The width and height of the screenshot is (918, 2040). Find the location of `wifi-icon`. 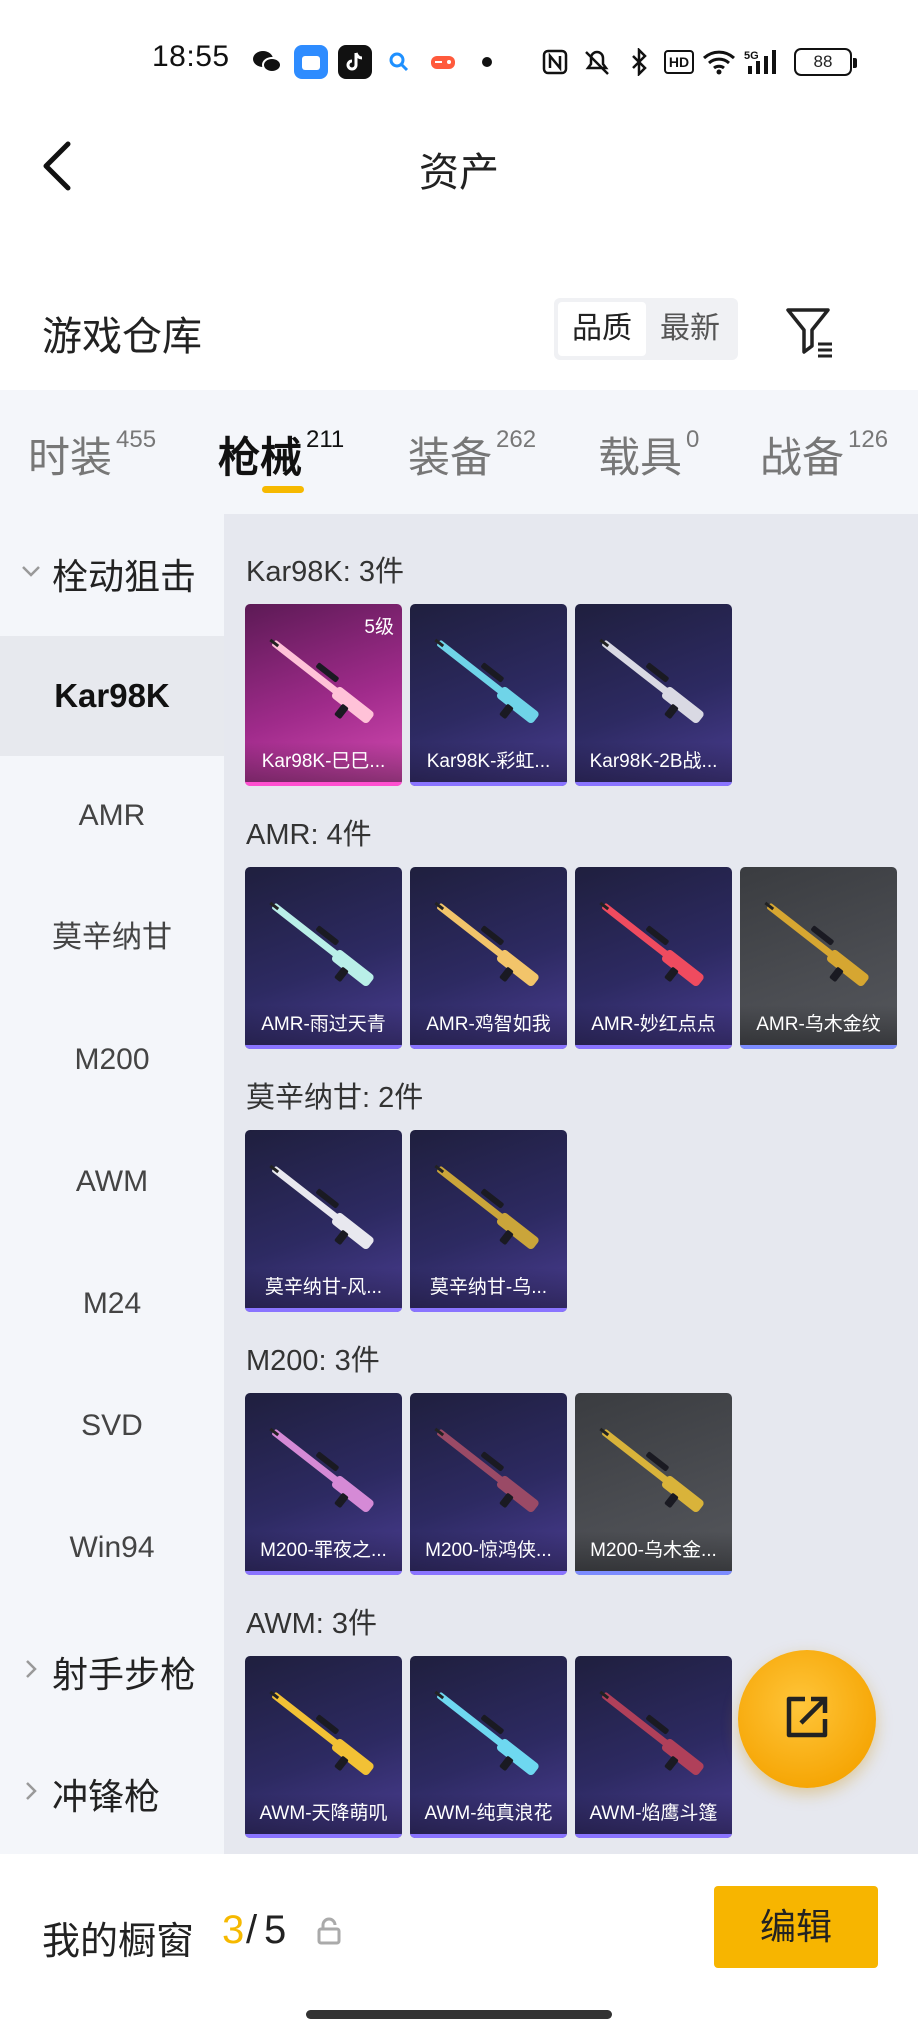

wifi-icon is located at coordinates (719, 62).